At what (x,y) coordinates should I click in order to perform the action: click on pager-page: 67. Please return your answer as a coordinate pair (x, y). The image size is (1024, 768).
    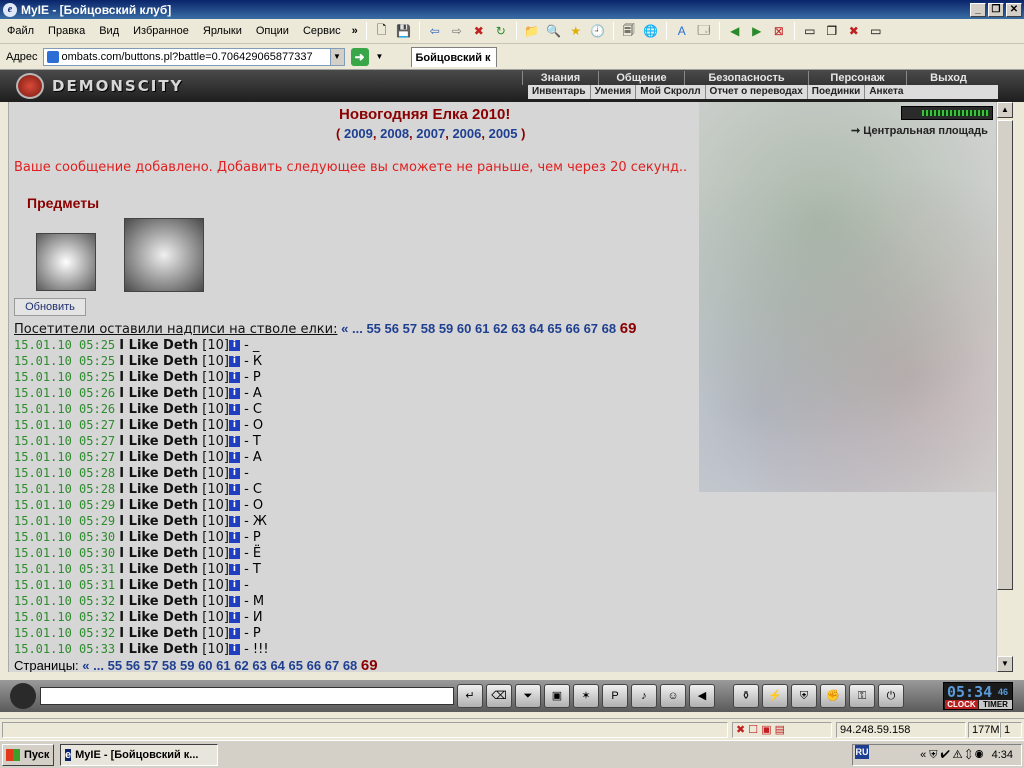
    Looking at the image, I should click on (332, 665).